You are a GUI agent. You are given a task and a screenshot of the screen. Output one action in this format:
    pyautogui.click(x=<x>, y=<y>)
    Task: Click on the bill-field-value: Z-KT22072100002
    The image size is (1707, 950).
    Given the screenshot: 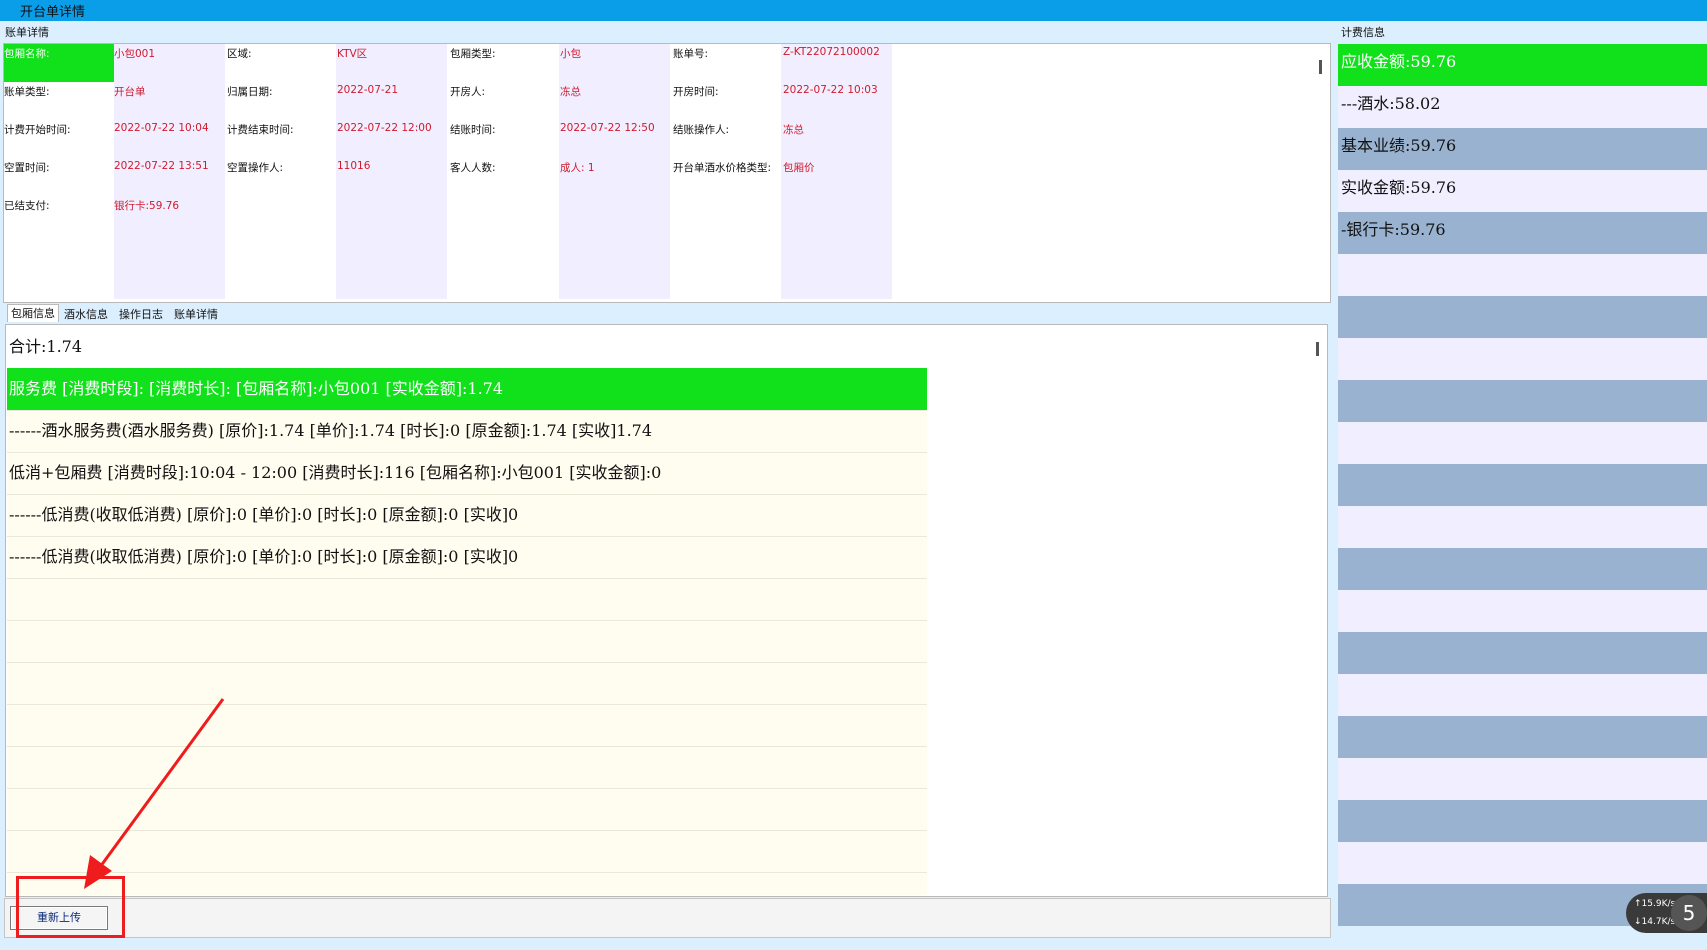 What is the action you would take?
    pyautogui.click(x=831, y=52)
    